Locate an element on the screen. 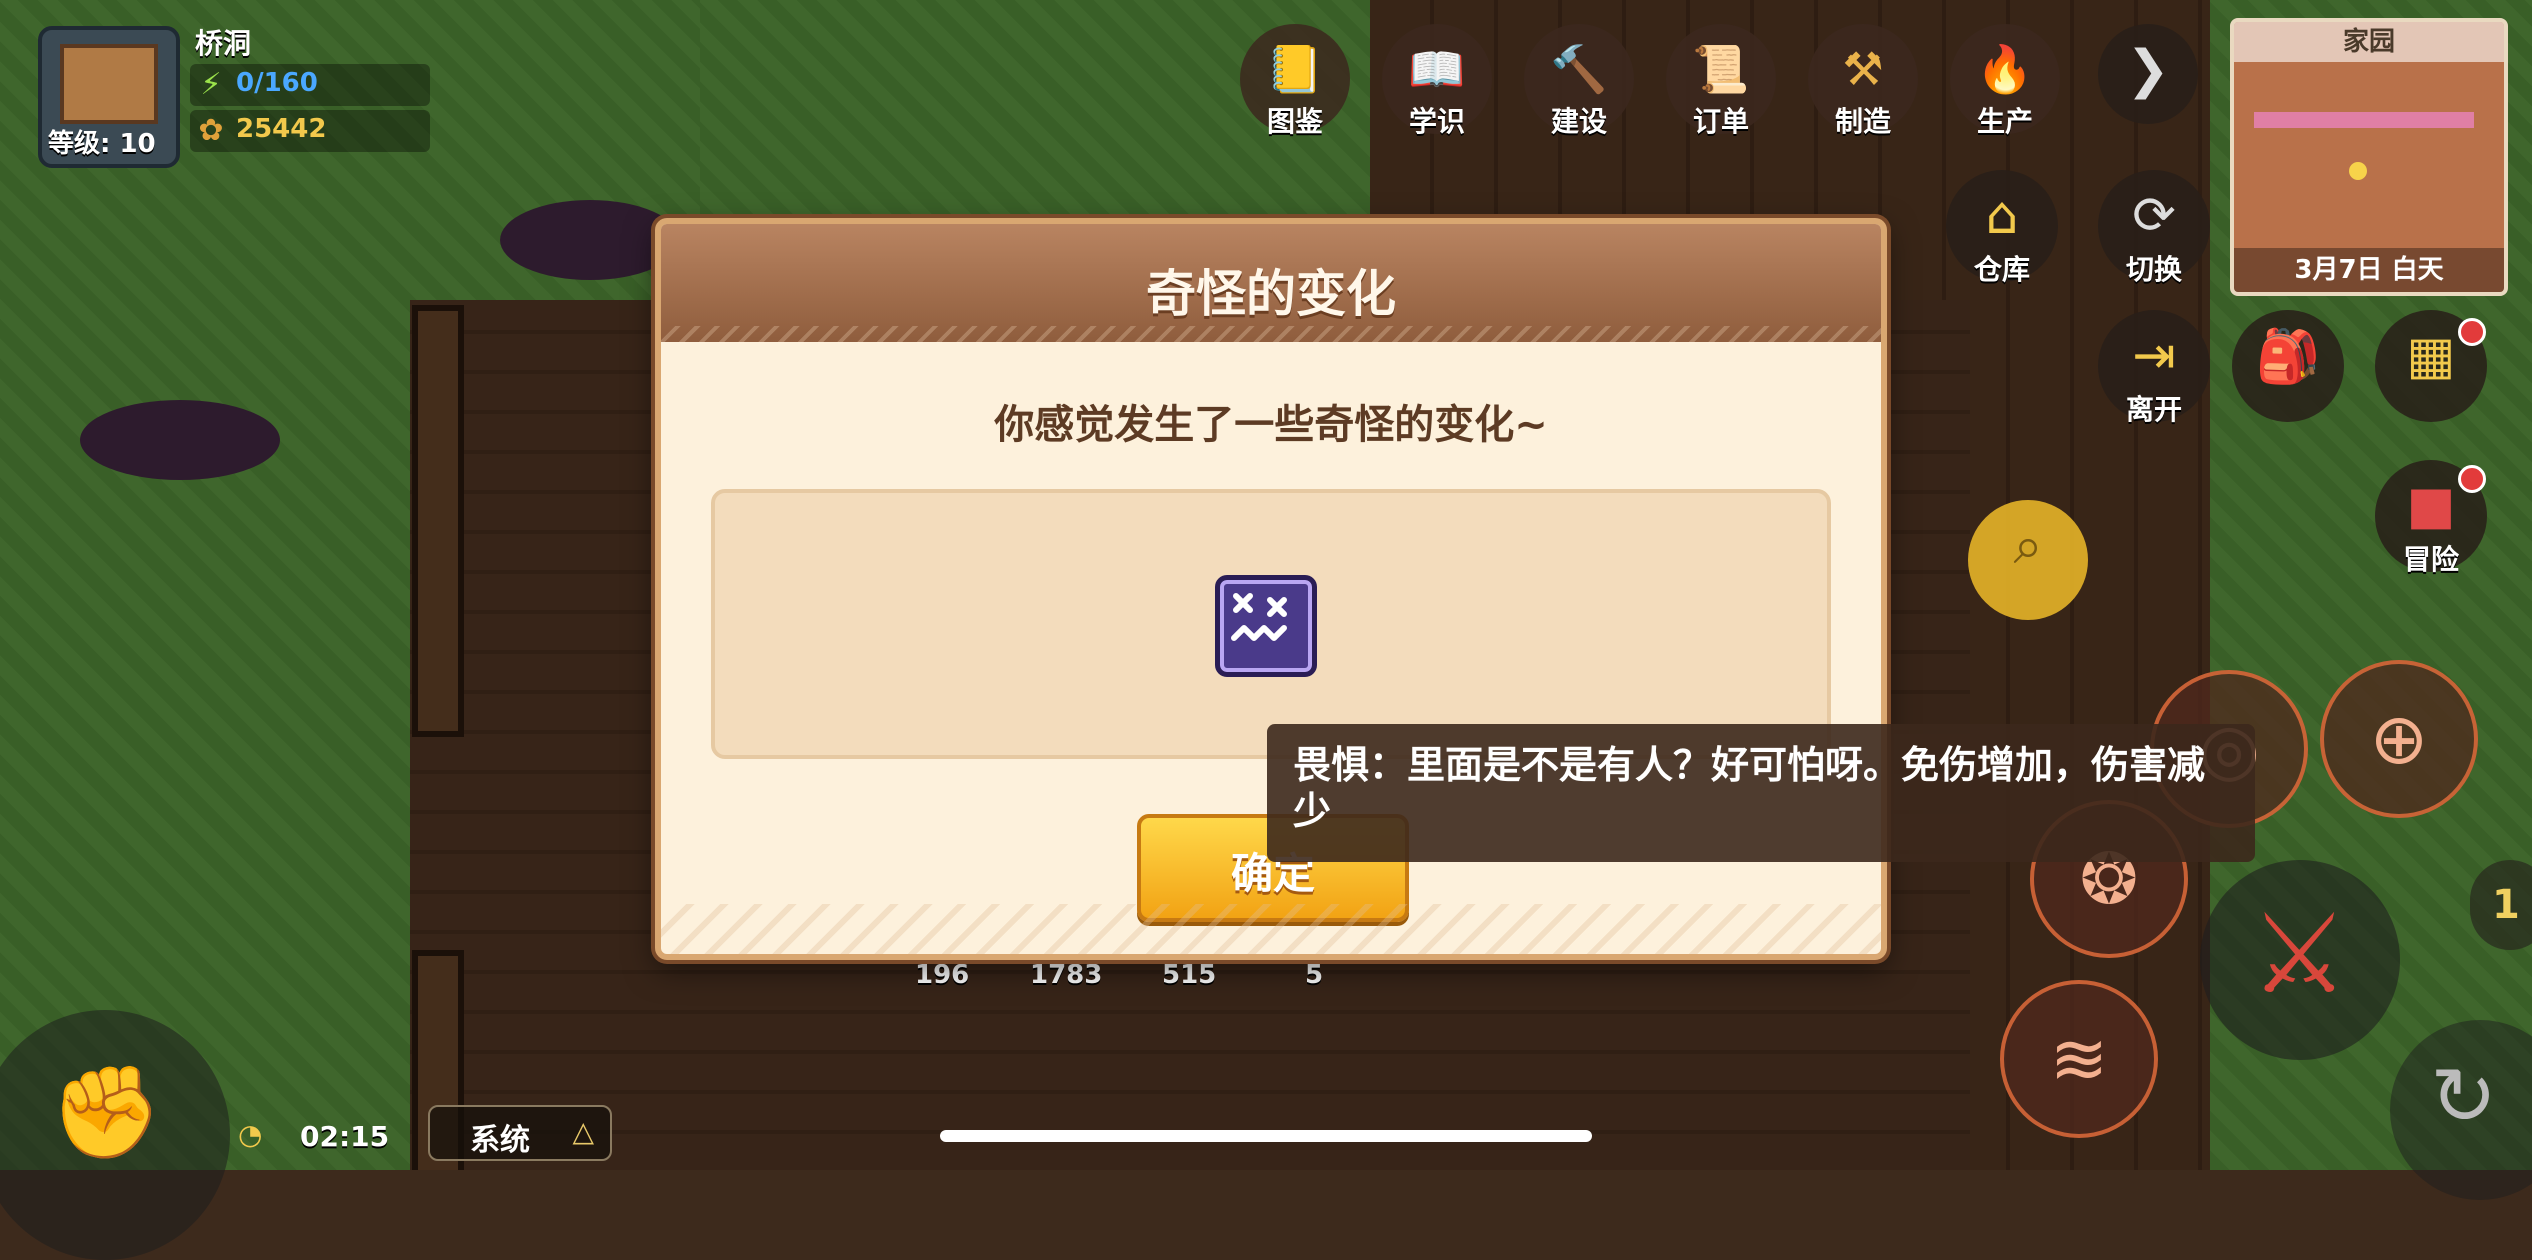  craft-button: ⚒ 制造 is located at coordinates (1863, 81).